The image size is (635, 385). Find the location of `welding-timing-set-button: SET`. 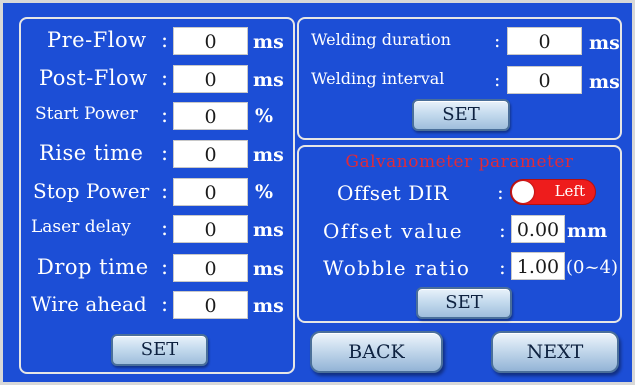

welding-timing-set-button: SET is located at coordinates (461, 115).